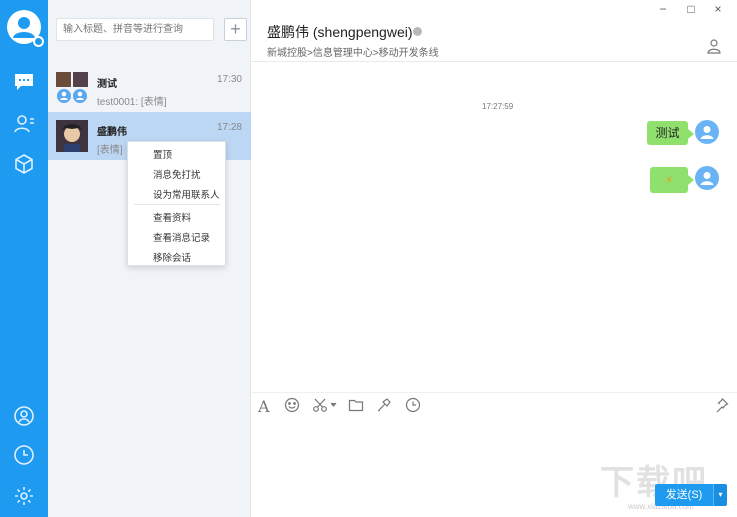 Image resolution: width=737 pixels, height=517 pixels. Describe the element at coordinates (162, 154) in the screenshot. I see `menu-item-pin-top: 置顶` at that location.